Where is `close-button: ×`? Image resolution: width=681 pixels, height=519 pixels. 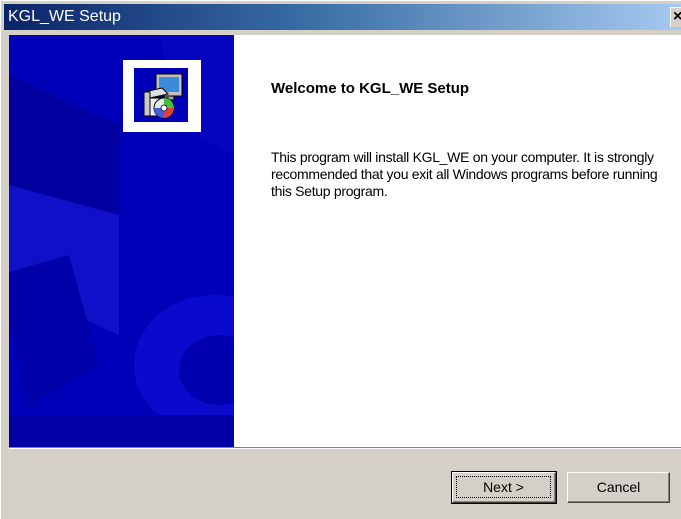
close-button: × is located at coordinates (675, 17).